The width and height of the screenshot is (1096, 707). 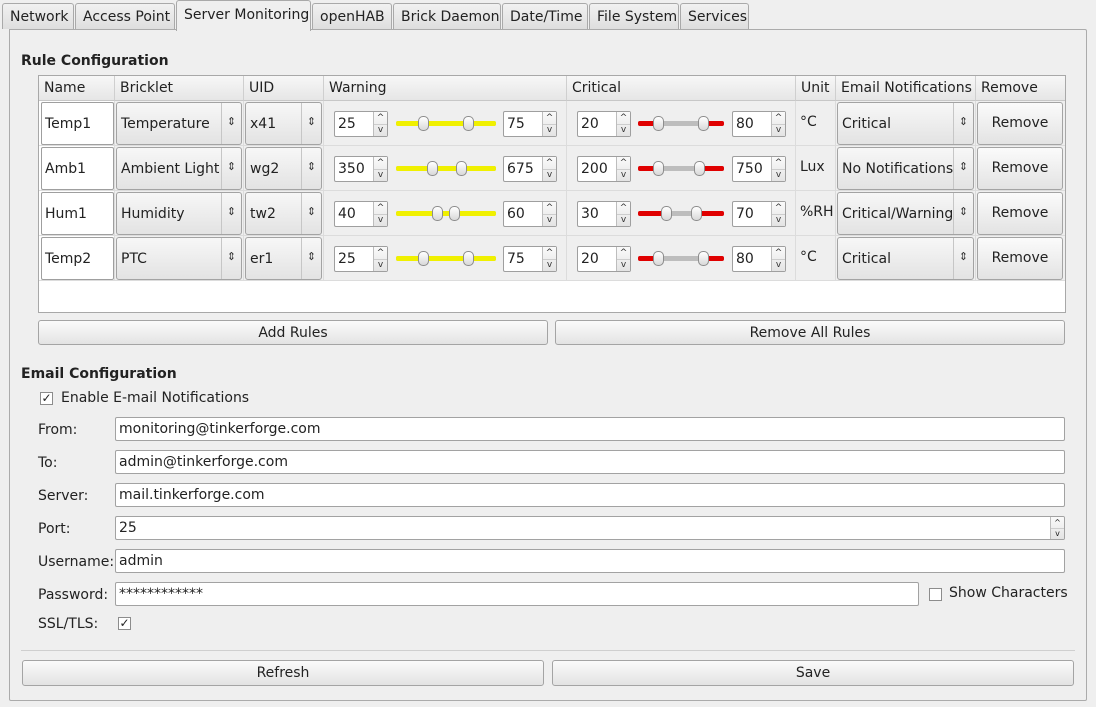 I want to click on tab-server-monitoring: Server Monitoring, so click(x=243, y=15).